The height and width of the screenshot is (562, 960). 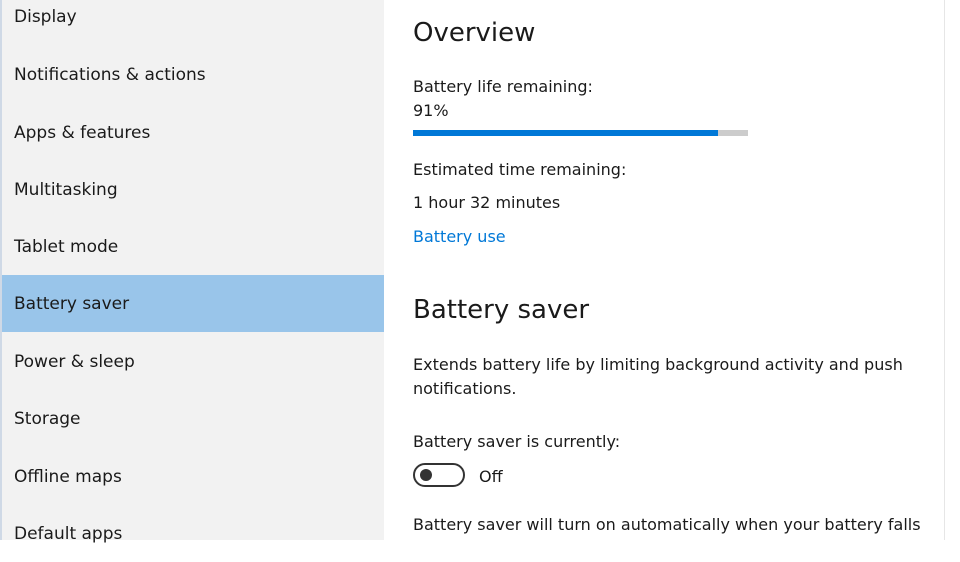 I want to click on battery-saver-toggle, so click(x=439, y=475).